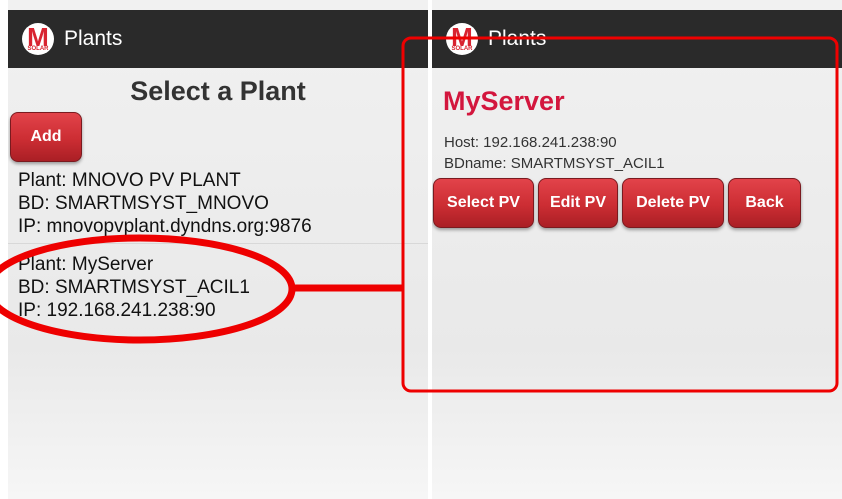 The image size is (842, 499). What do you see at coordinates (117, 310) in the screenshot?
I see `plant-ip: IP: 192.168.241.238:90` at bounding box center [117, 310].